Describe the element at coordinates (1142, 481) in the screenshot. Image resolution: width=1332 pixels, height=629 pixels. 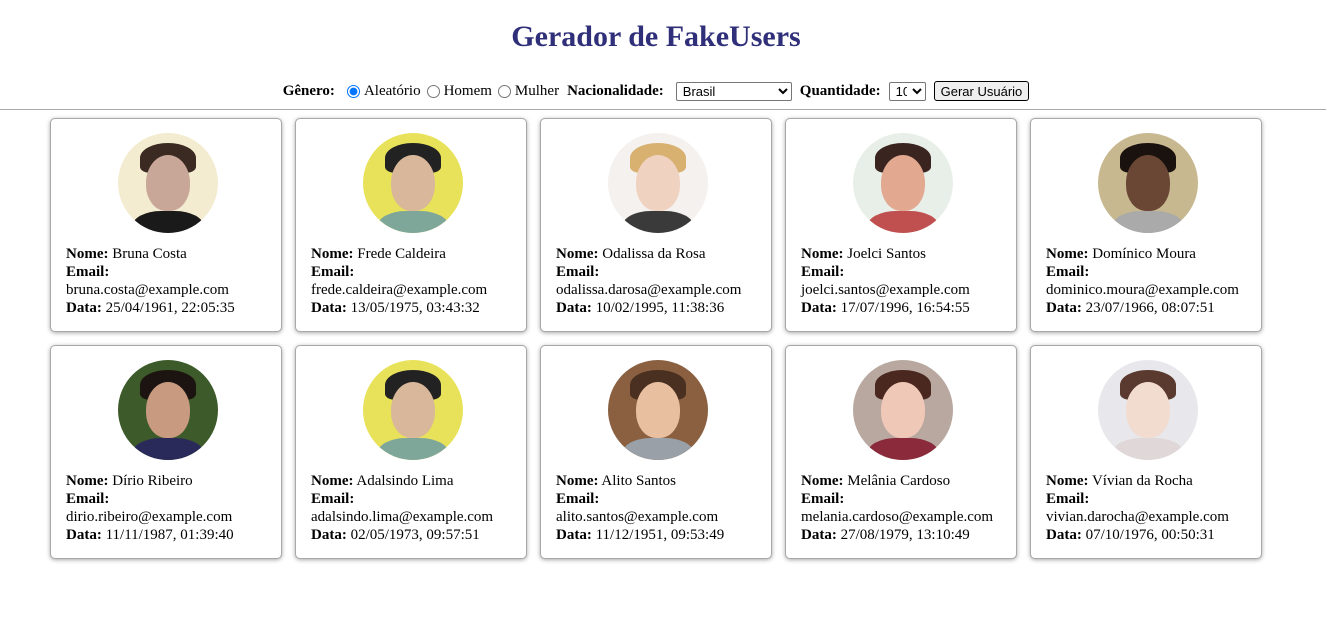
I see `user-name: Vívian da Rocha` at that location.